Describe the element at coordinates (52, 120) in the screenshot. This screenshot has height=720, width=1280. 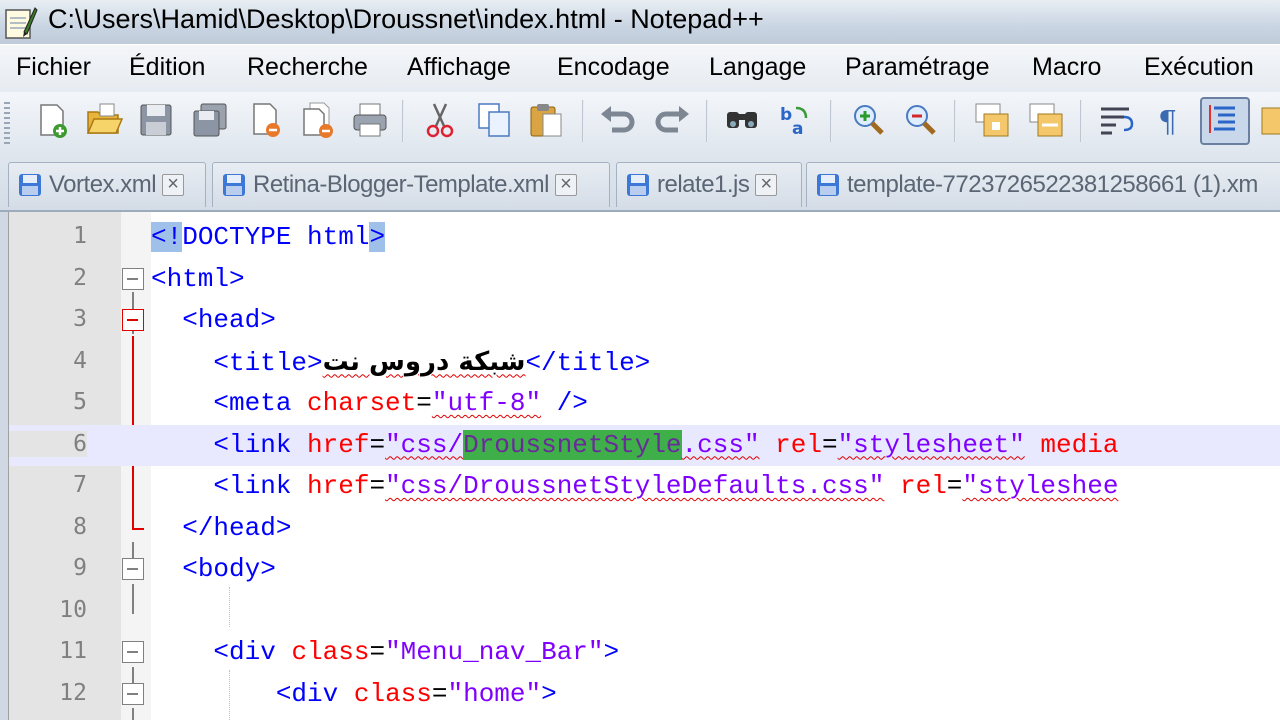
I see `new-file-icon` at that location.